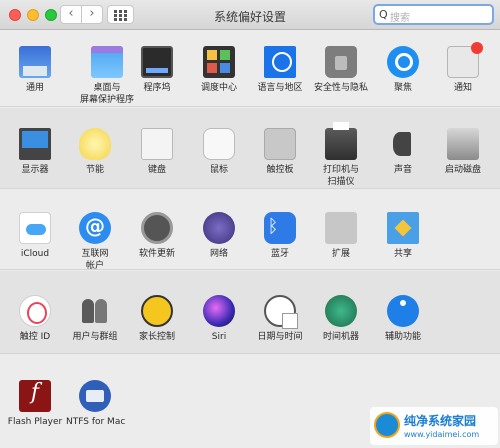 The height and width of the screenshot is (448, 500). What do you see at coordinates (442, 434) in the screenshot?
I see `watermark-url: www.yidaimei.com` at bounding box center [442, 434].